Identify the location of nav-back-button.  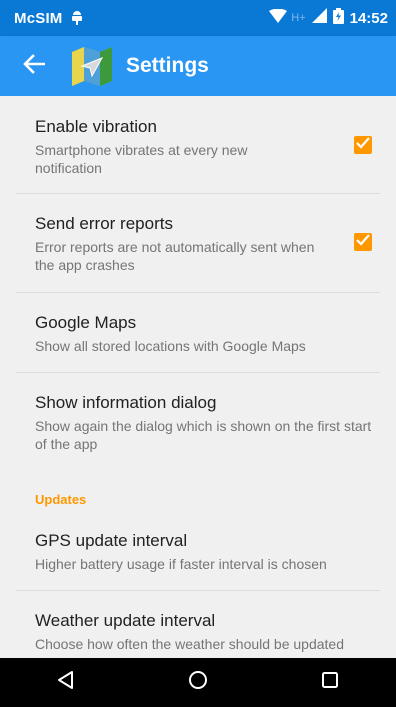
(66, 682).